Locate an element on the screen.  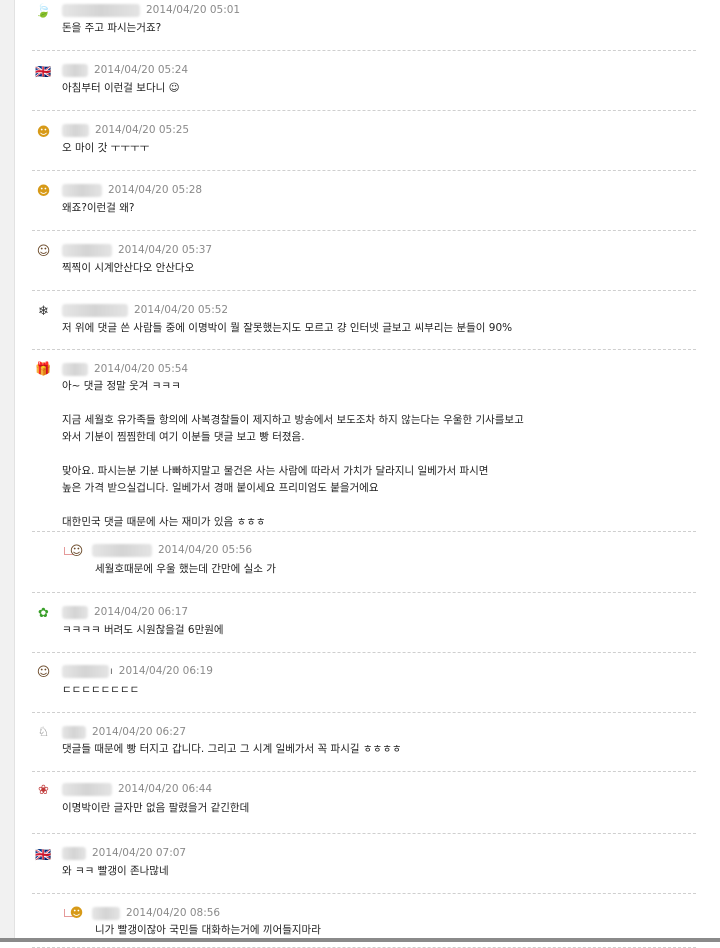
comment-body: 찍찍이 시계안산다오 안산다오 is located at coordinates (128, 268).